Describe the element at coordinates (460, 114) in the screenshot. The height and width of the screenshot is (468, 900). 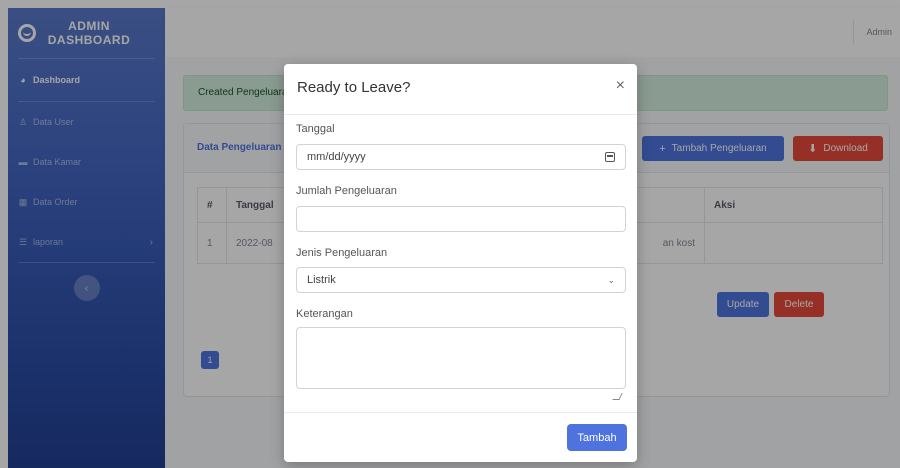
I see `modal-header-divider` at that location.